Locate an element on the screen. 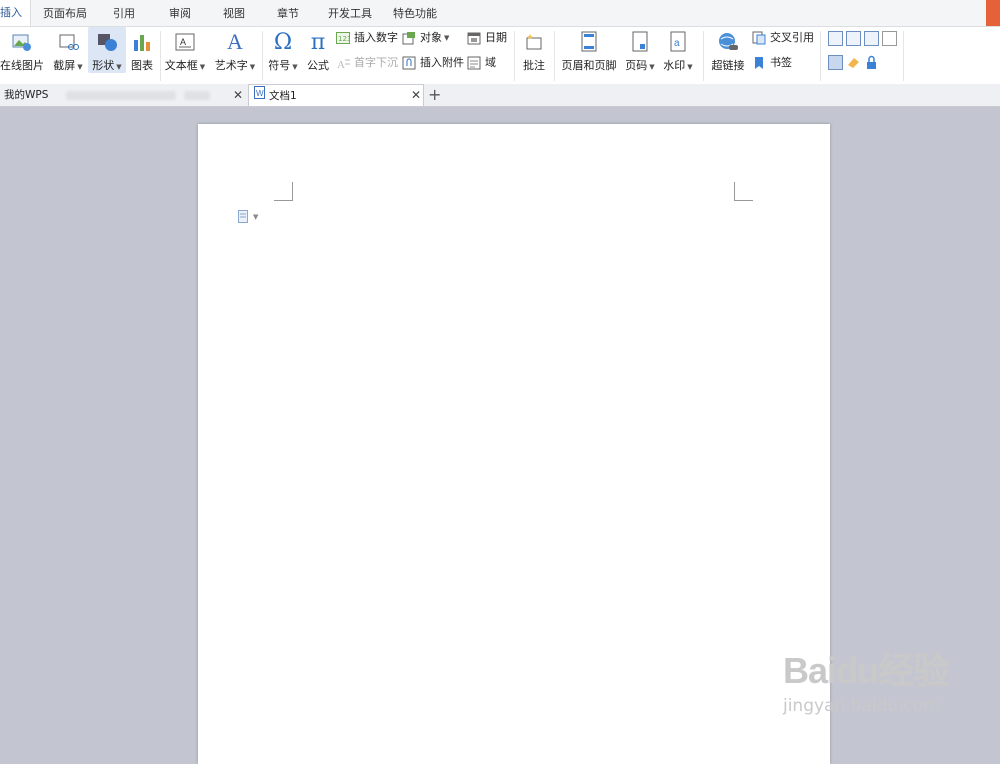 This screenshot has height=764, width=1000. wordart-button: A 艺术字 ▼ is located at coordinates (235, 52).